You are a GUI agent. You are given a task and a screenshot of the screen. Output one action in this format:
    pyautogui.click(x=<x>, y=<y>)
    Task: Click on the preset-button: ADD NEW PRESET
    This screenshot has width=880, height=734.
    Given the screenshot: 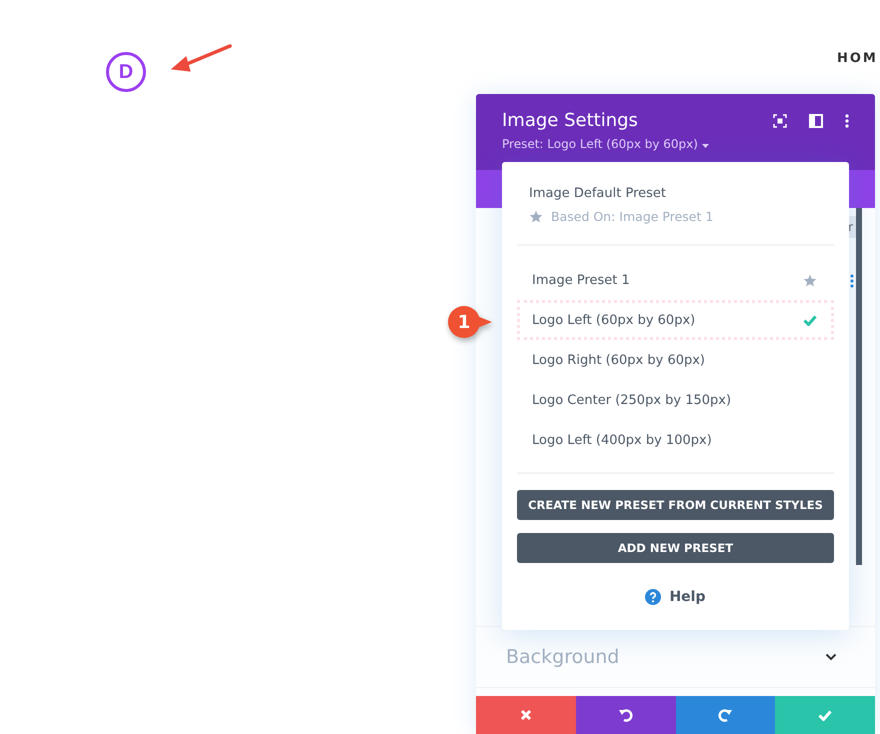 What is the action you would take?
    pyautogui.click(x=675, y=548)
    